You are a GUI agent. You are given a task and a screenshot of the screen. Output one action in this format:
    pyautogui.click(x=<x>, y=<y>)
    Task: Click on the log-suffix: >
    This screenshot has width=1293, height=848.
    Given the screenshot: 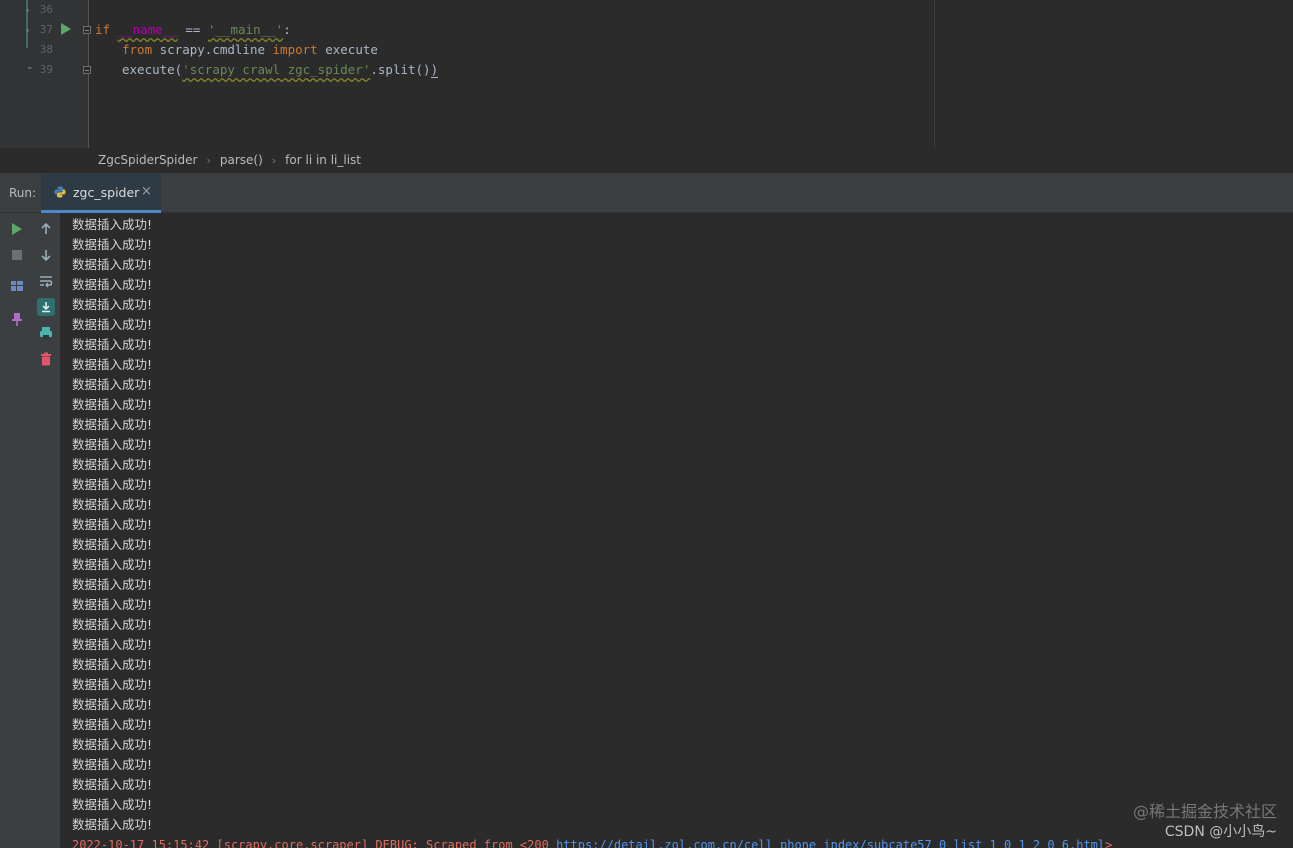 What is the action you would take?
    pyautogui.click(x=1109, y=843)
    